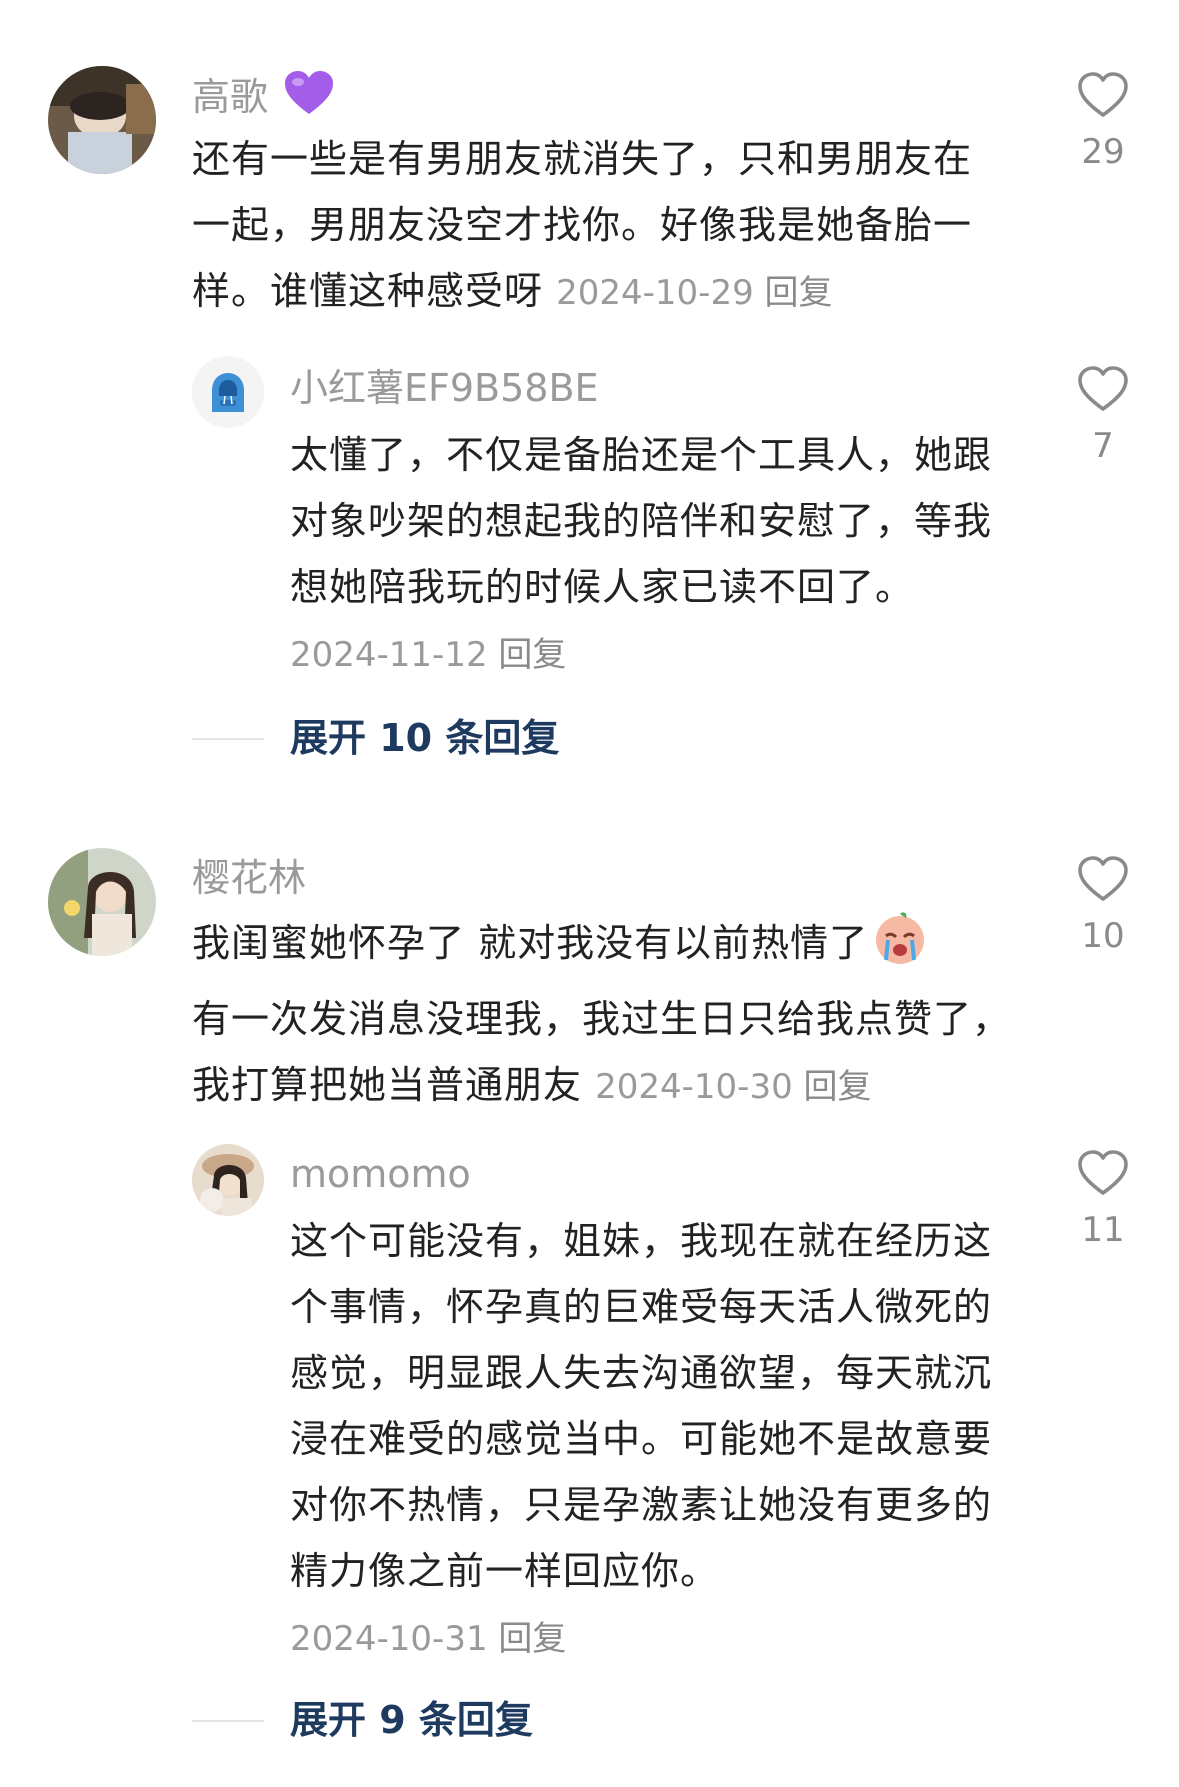 Image resolution: width=1179 pixels, height=1787 pixels. I want to click on blue-hoodie-avatar-icon, so click(228, 392).